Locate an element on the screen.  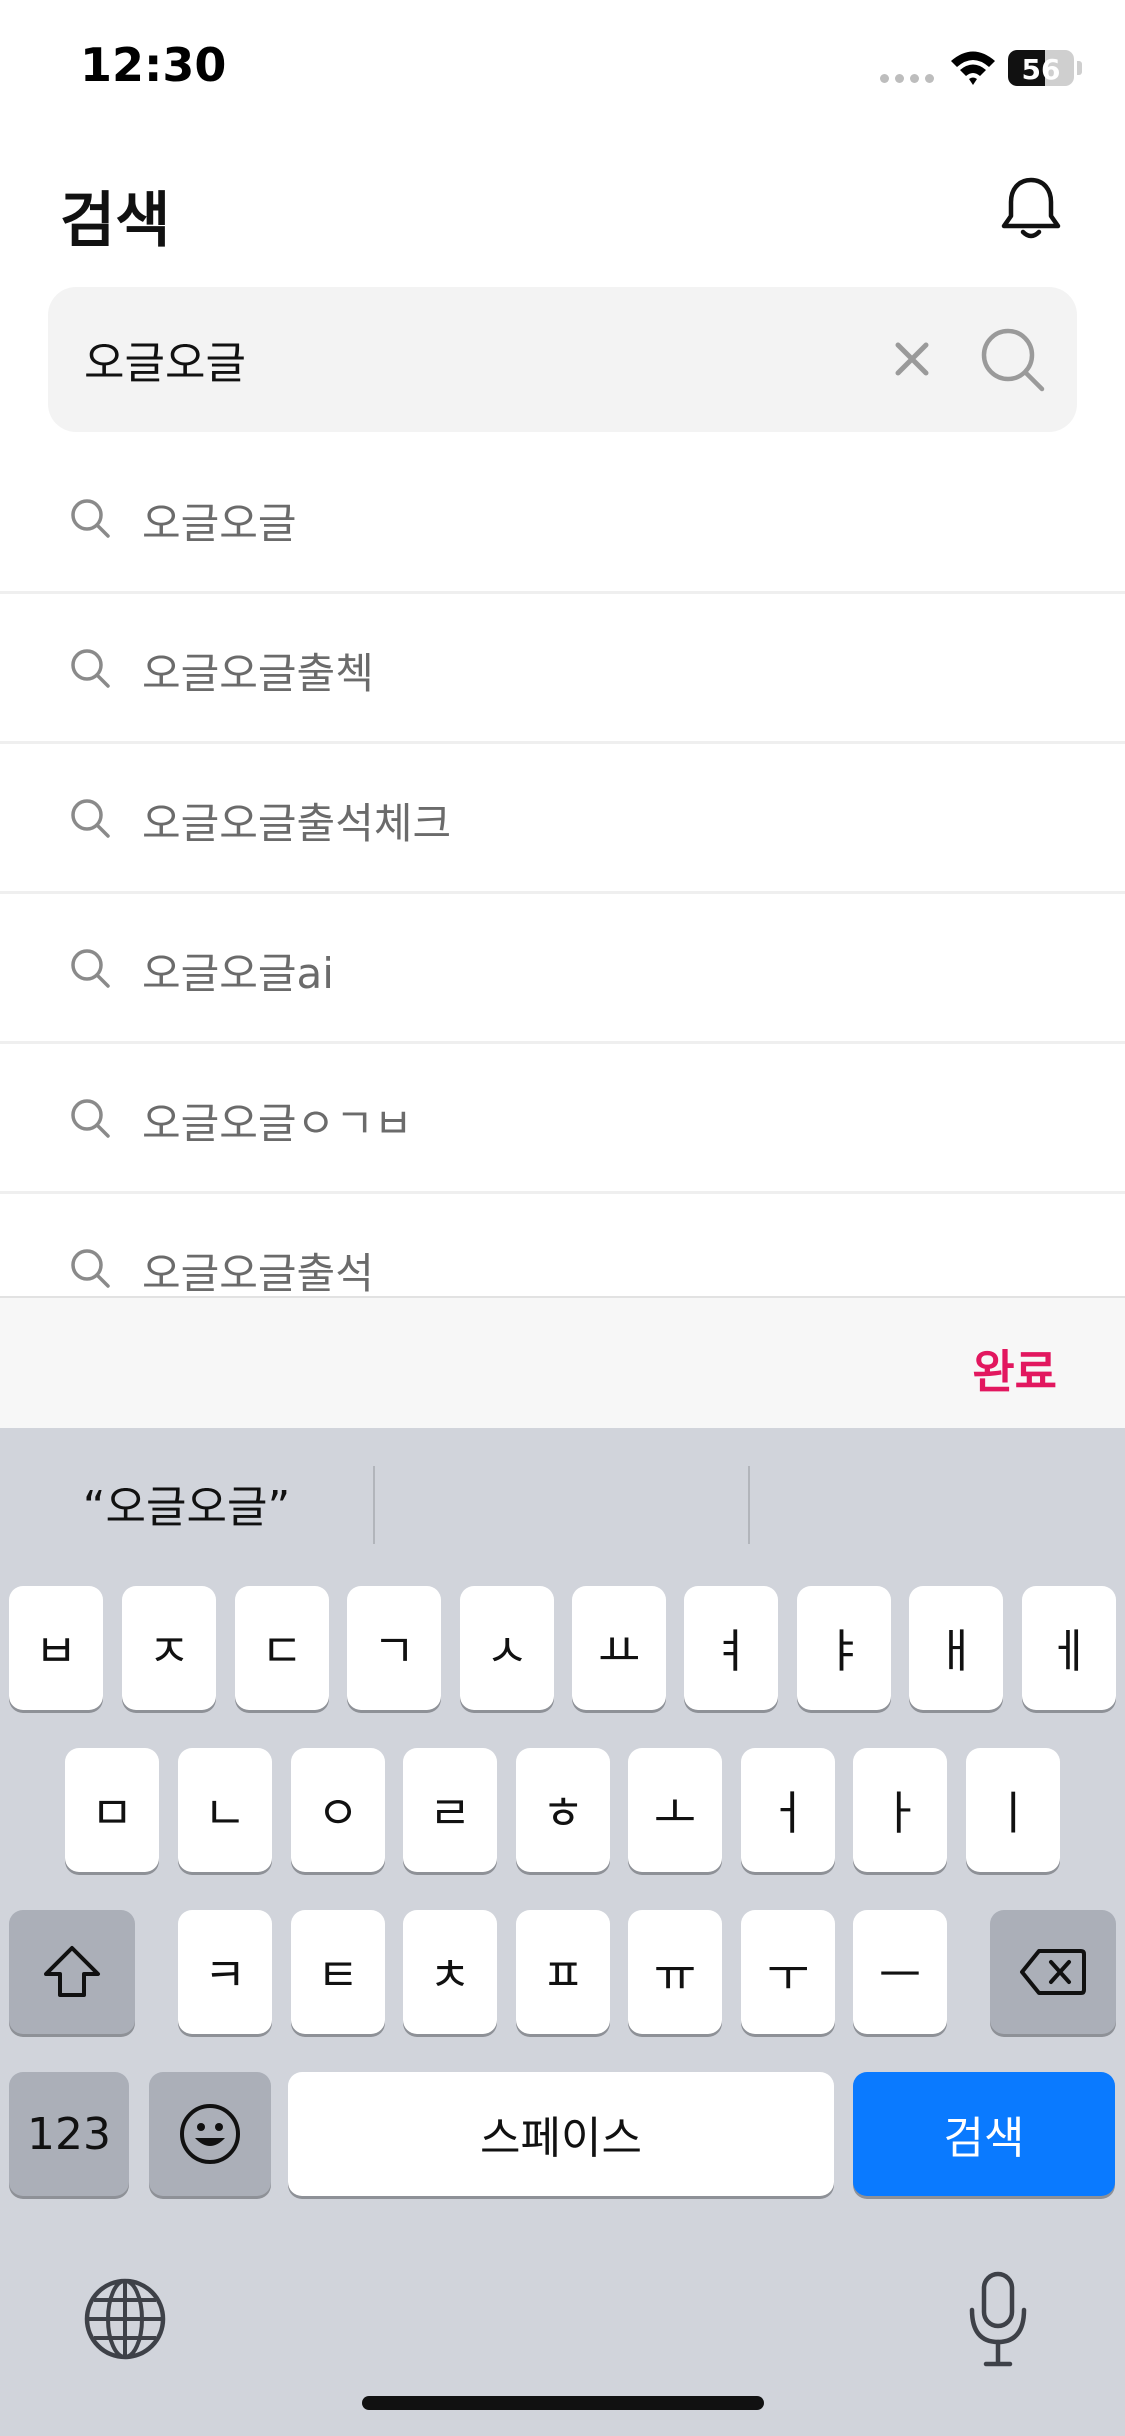
key: ㅑ is located at coordinates (844, 1648).